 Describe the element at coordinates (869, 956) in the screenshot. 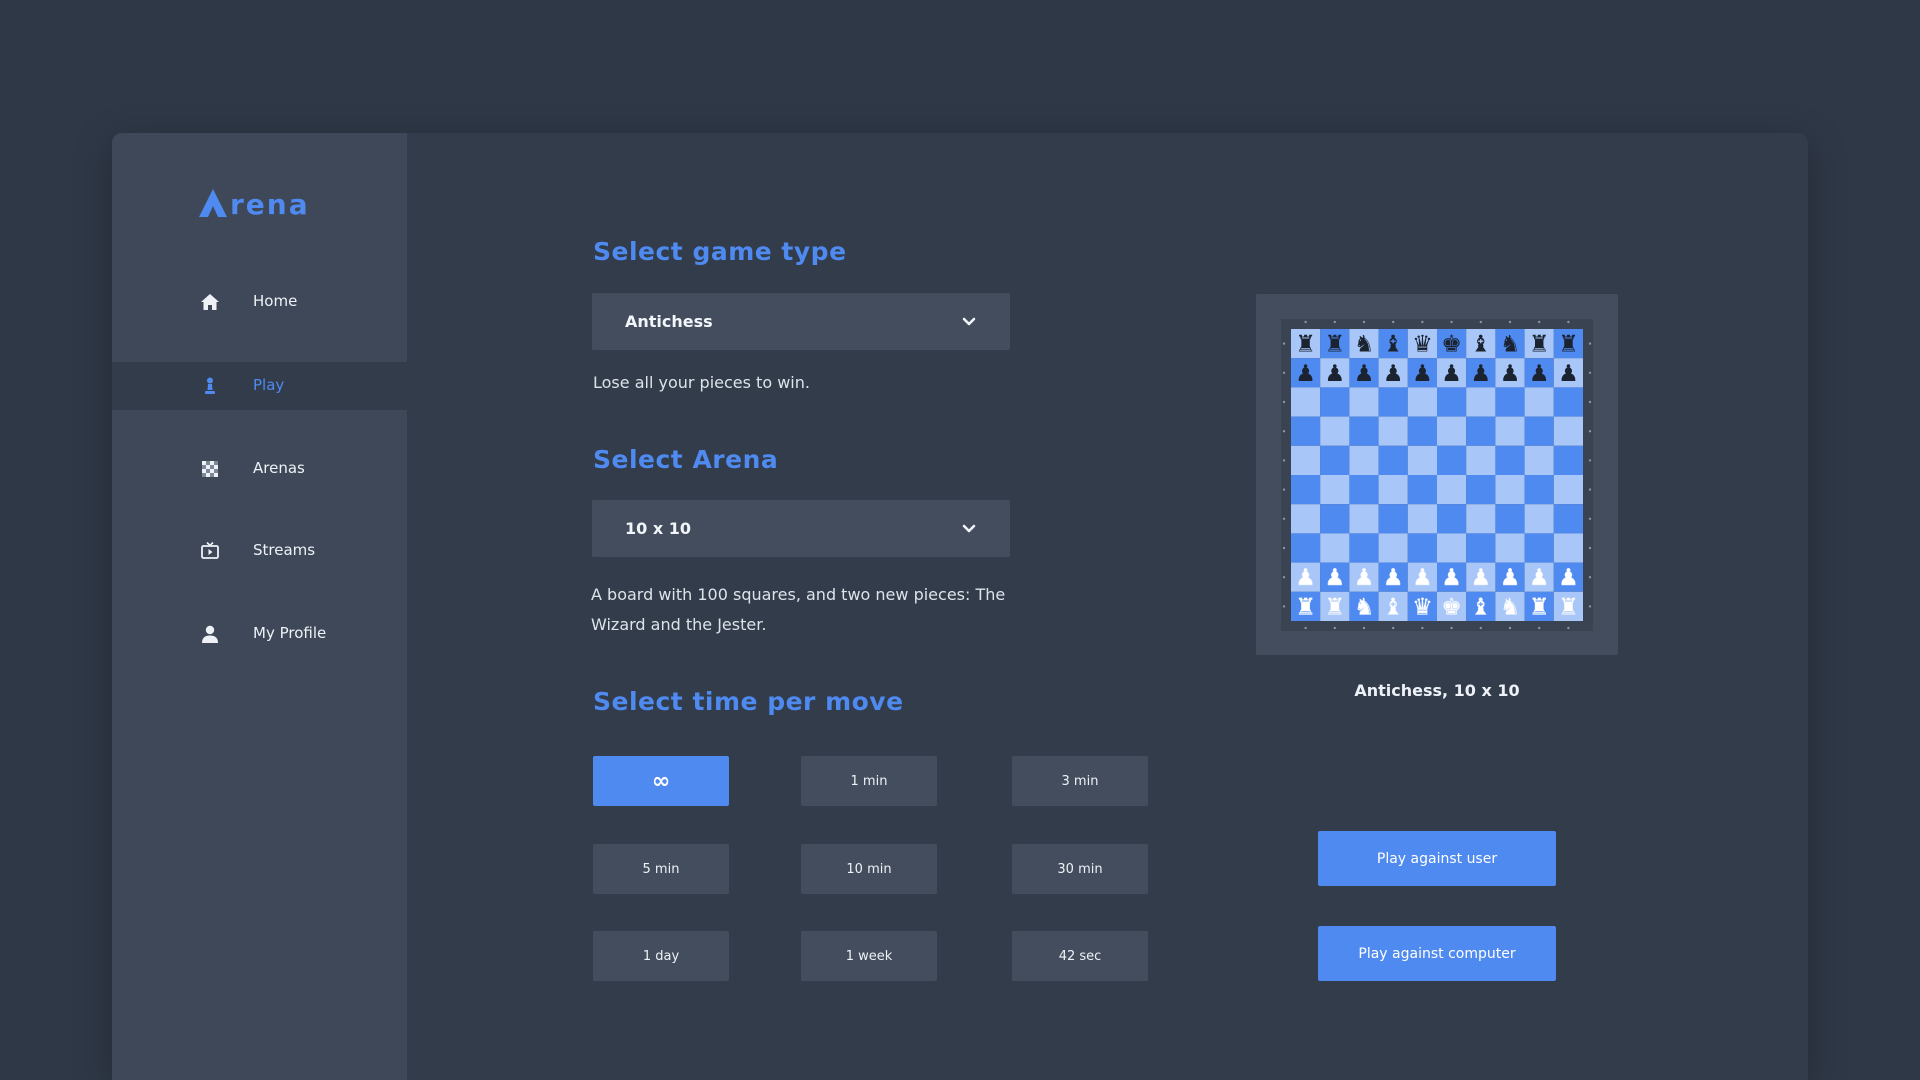

I see `time-option-1-week: 1 week` at that location.